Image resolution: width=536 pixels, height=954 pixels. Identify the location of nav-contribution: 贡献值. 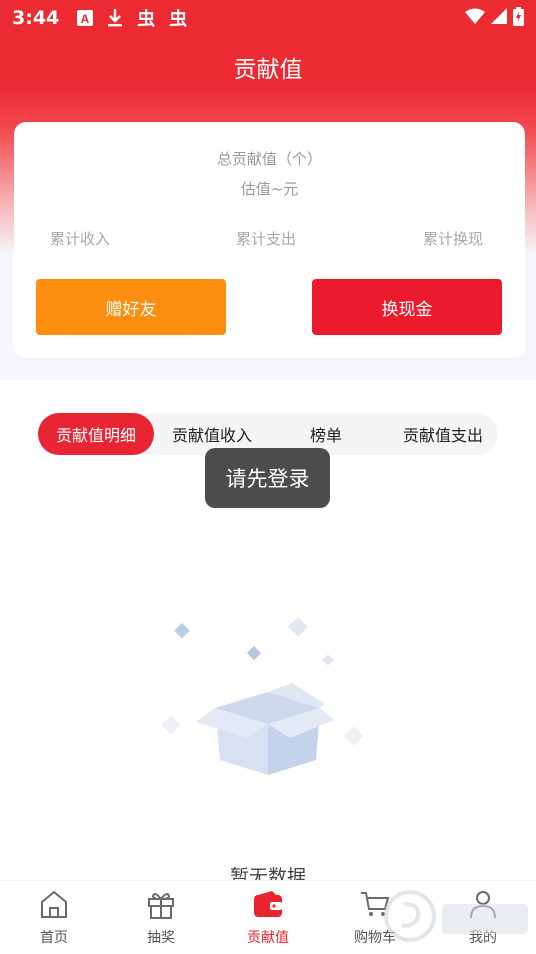
(268, 918).